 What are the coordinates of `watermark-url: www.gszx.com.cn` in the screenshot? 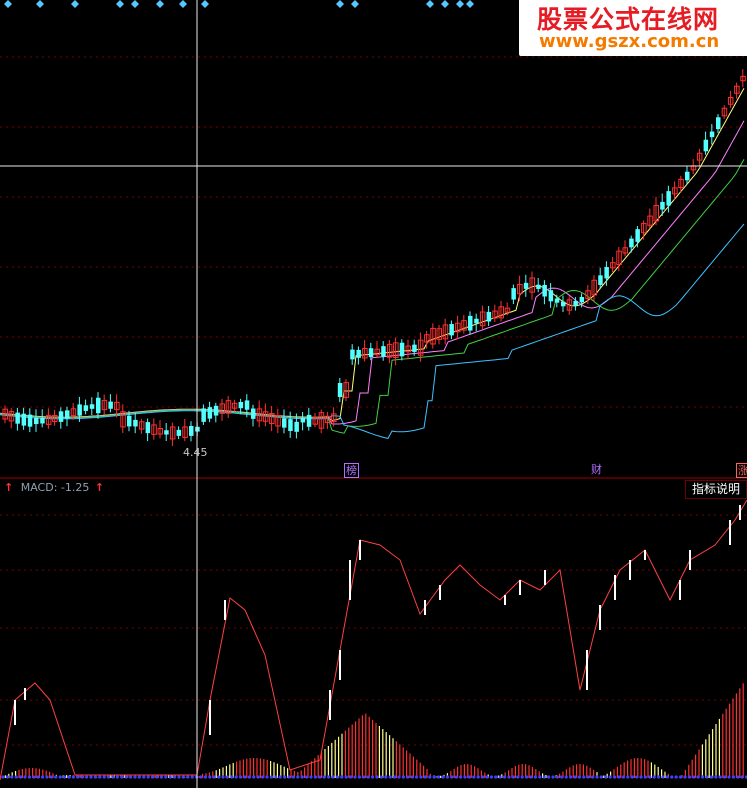 It's located at (629, 41).